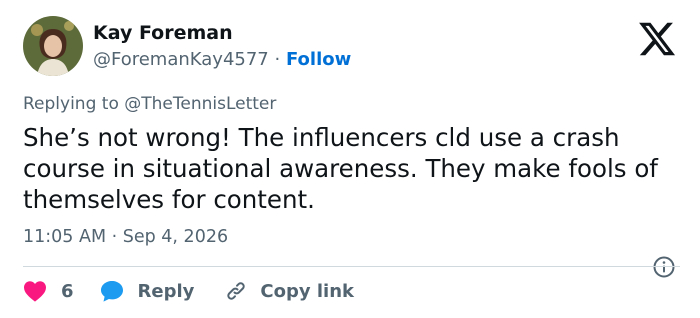  What do you see at coordinates (163, 33) in the screenshot?
I see `author-display-name: Kay Foreman` at bounding box center [163, 33].